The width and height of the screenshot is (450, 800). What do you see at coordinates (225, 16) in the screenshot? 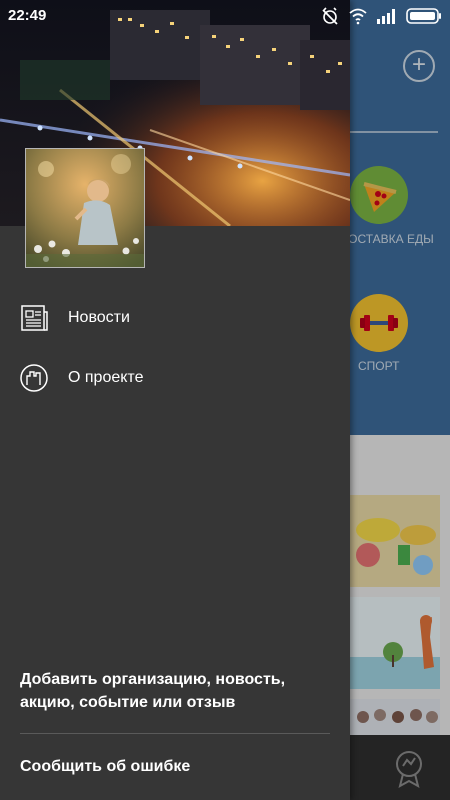
I see `status-bar: 22:49` at bounding box center [225, 16].